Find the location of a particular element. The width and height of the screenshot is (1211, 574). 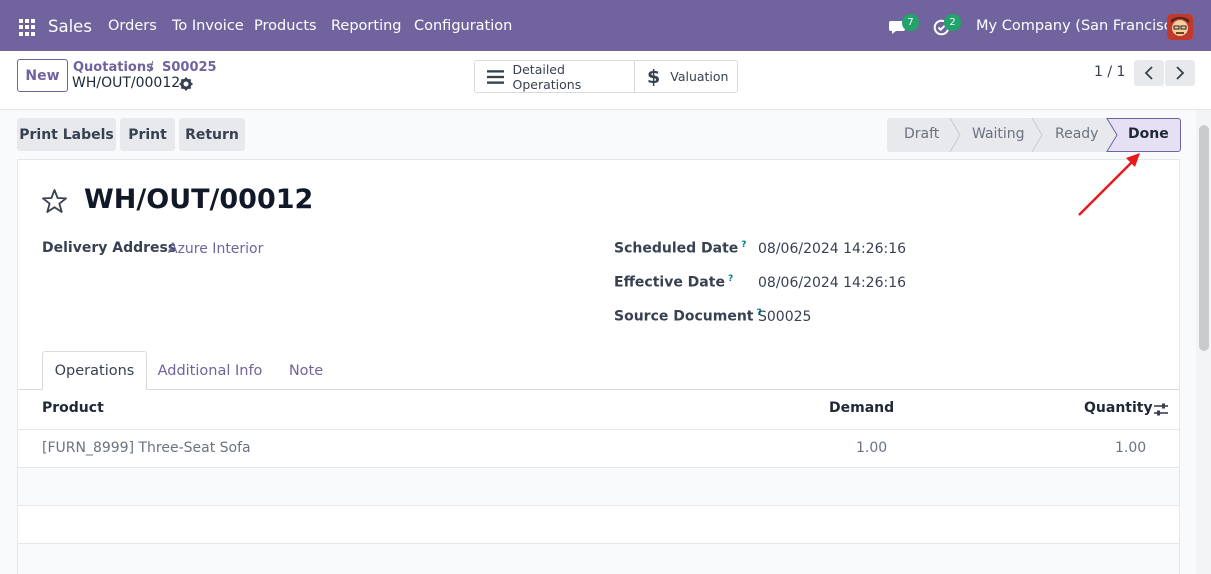

chevron-right-icon is located at coordinates (1180, 73).